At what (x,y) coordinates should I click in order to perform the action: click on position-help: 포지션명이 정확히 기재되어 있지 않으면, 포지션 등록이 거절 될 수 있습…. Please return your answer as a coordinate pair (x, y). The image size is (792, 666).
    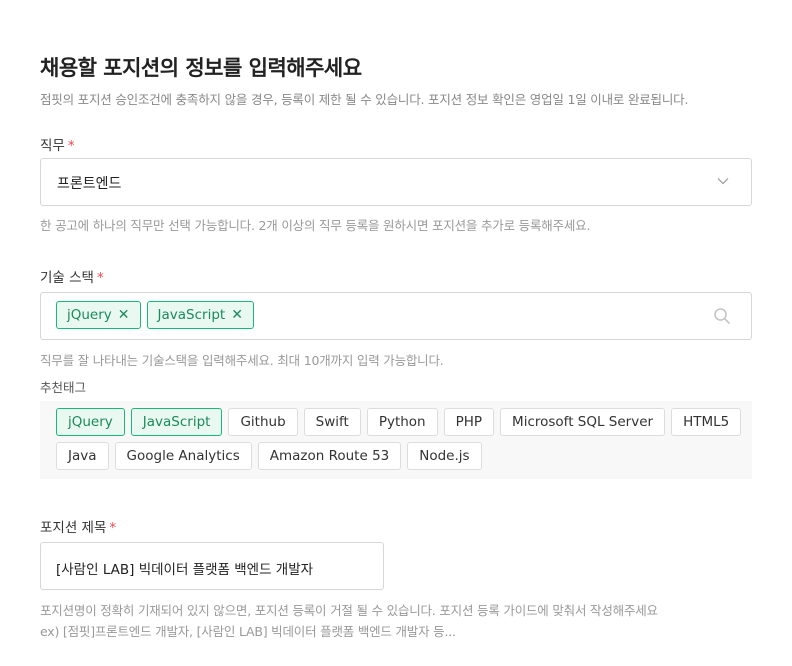
    Looking at the image, I should click on (349, 610).